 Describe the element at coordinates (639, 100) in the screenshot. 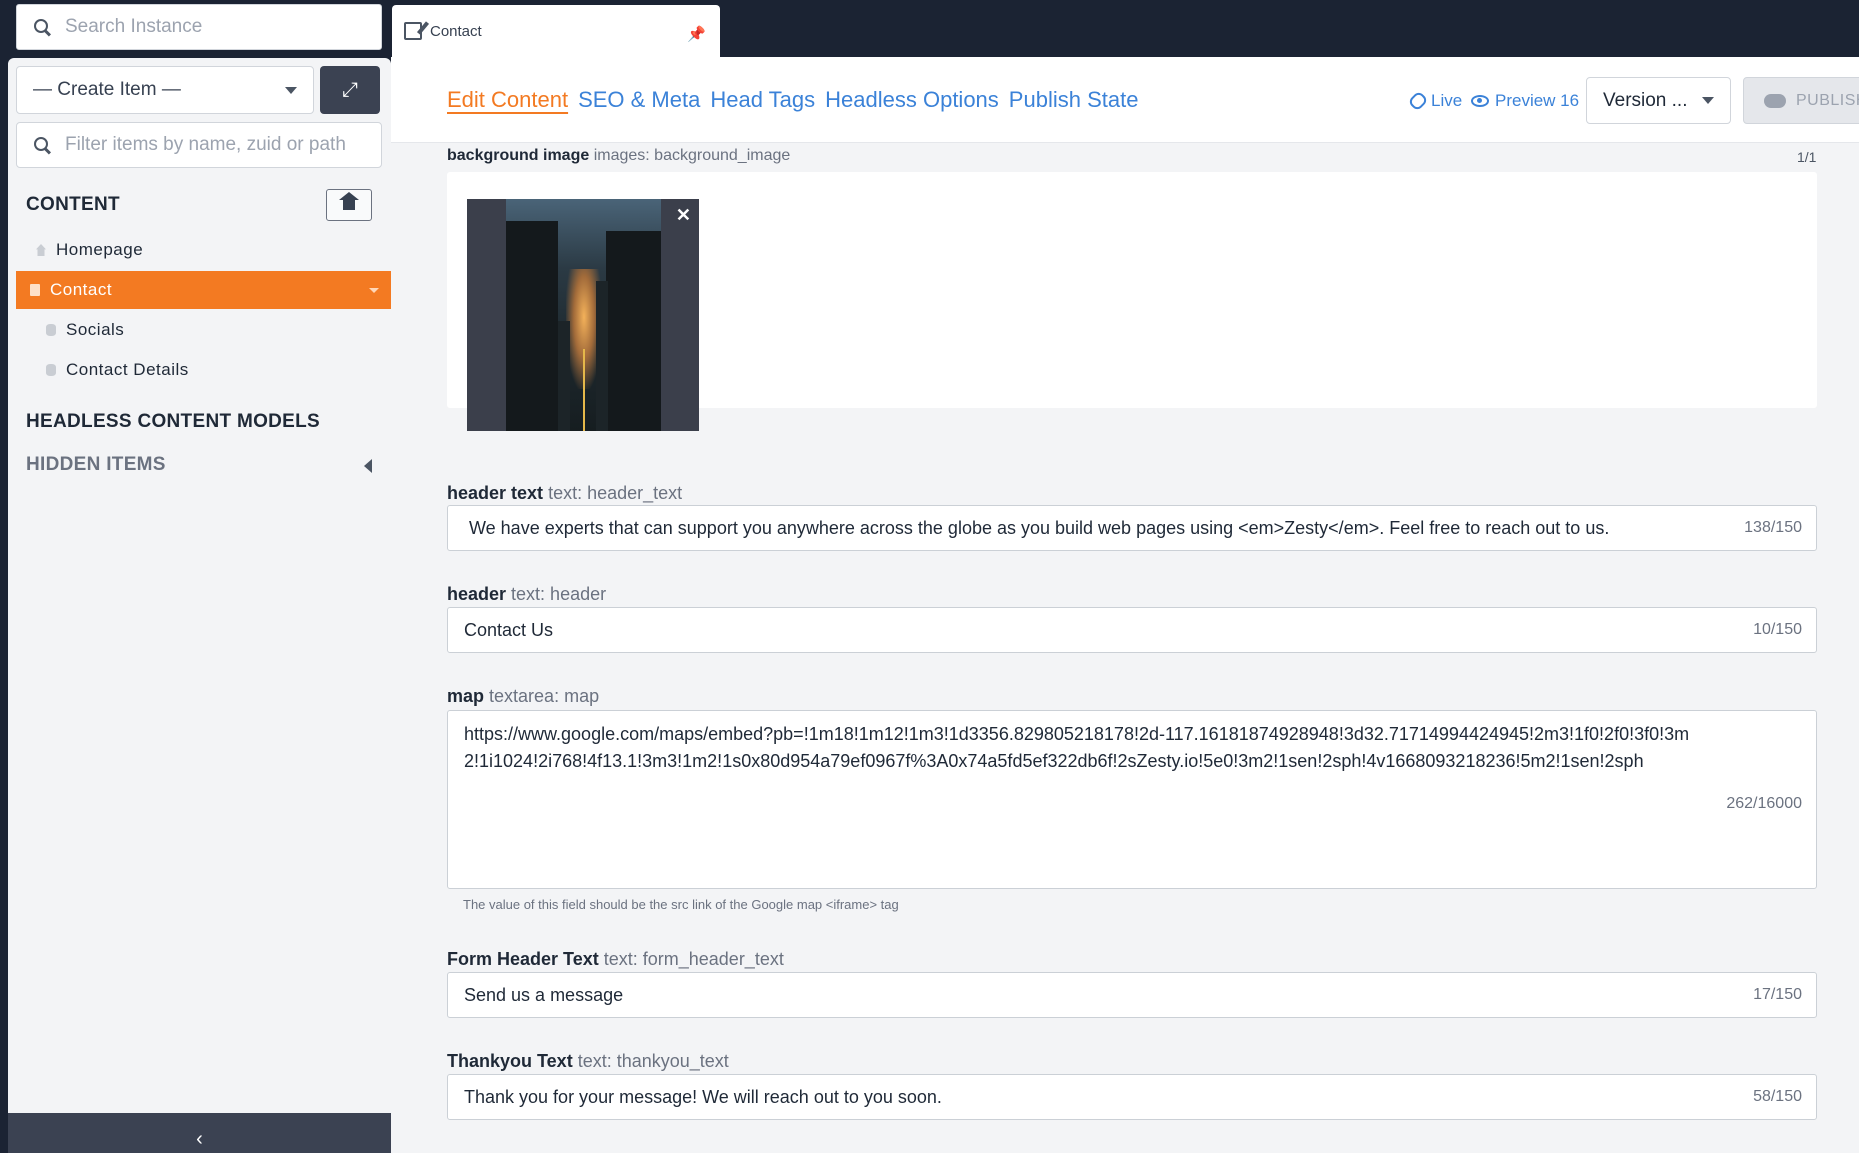

I see `tab-seo-meta: SEO & Meta` at that location.